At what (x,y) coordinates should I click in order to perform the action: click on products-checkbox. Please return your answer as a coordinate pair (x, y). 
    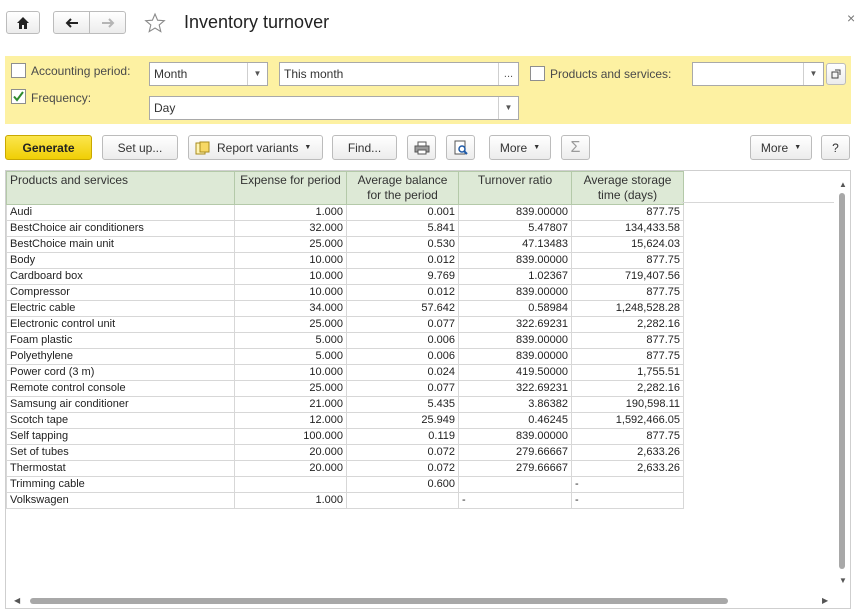
    Looking at the image, I should click on (537, 73).